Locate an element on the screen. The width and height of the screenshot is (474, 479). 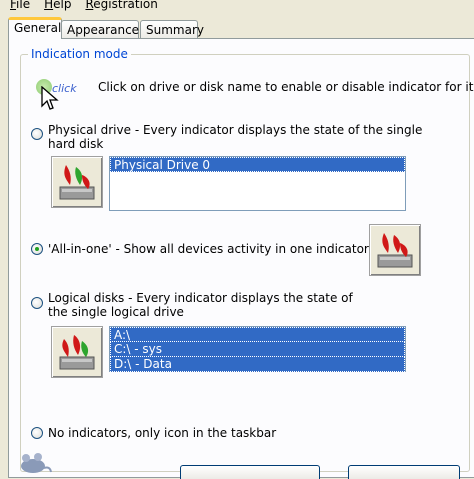
menu-help: Help is located at coordinates (57, 5).